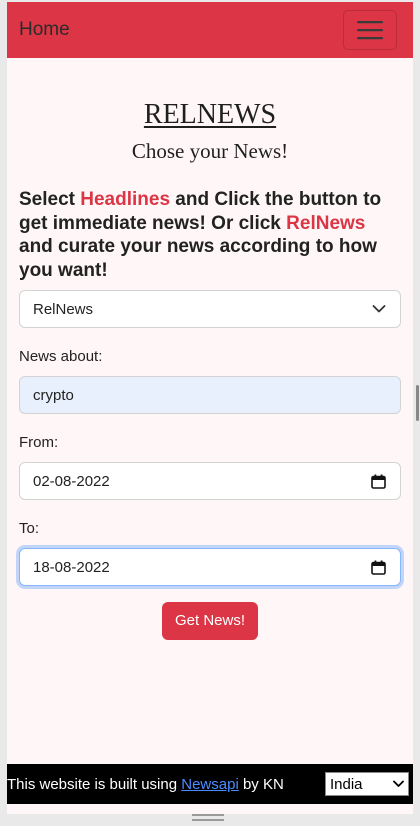  What do you see at coordinates (71, 567) in the screenshot?
I see `to-date-value: 18-08-2022` at bounding box center [71, 567].